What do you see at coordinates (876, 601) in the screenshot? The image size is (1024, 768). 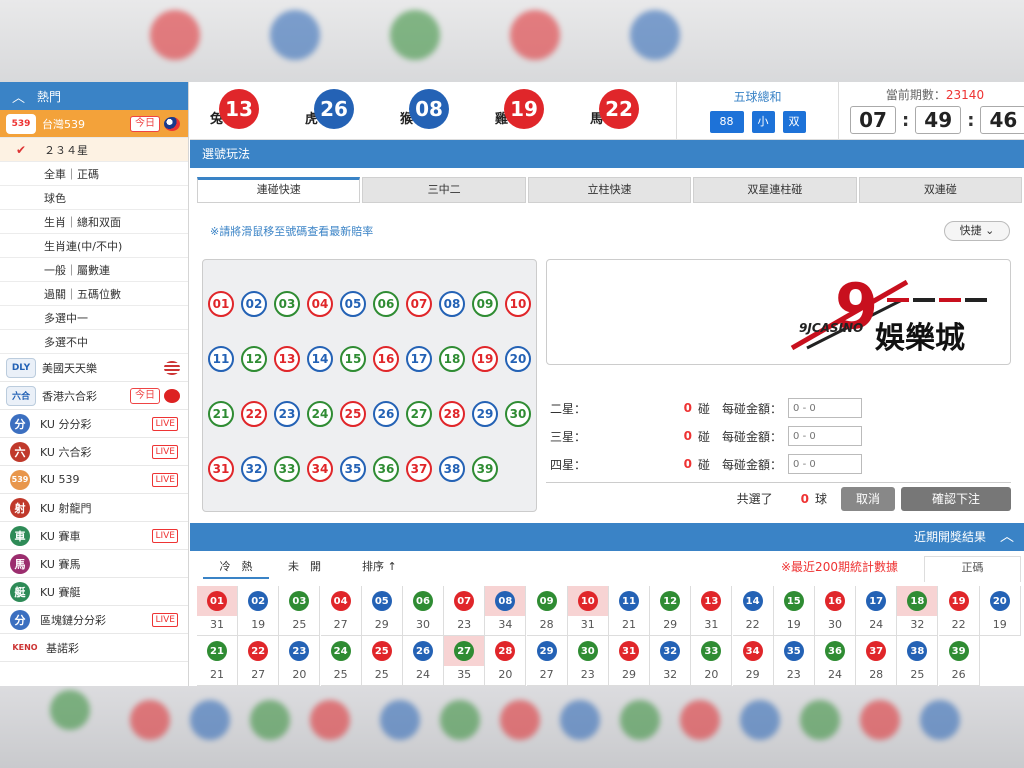 I see `result-ball: 17` at bounding box center [876, 601].